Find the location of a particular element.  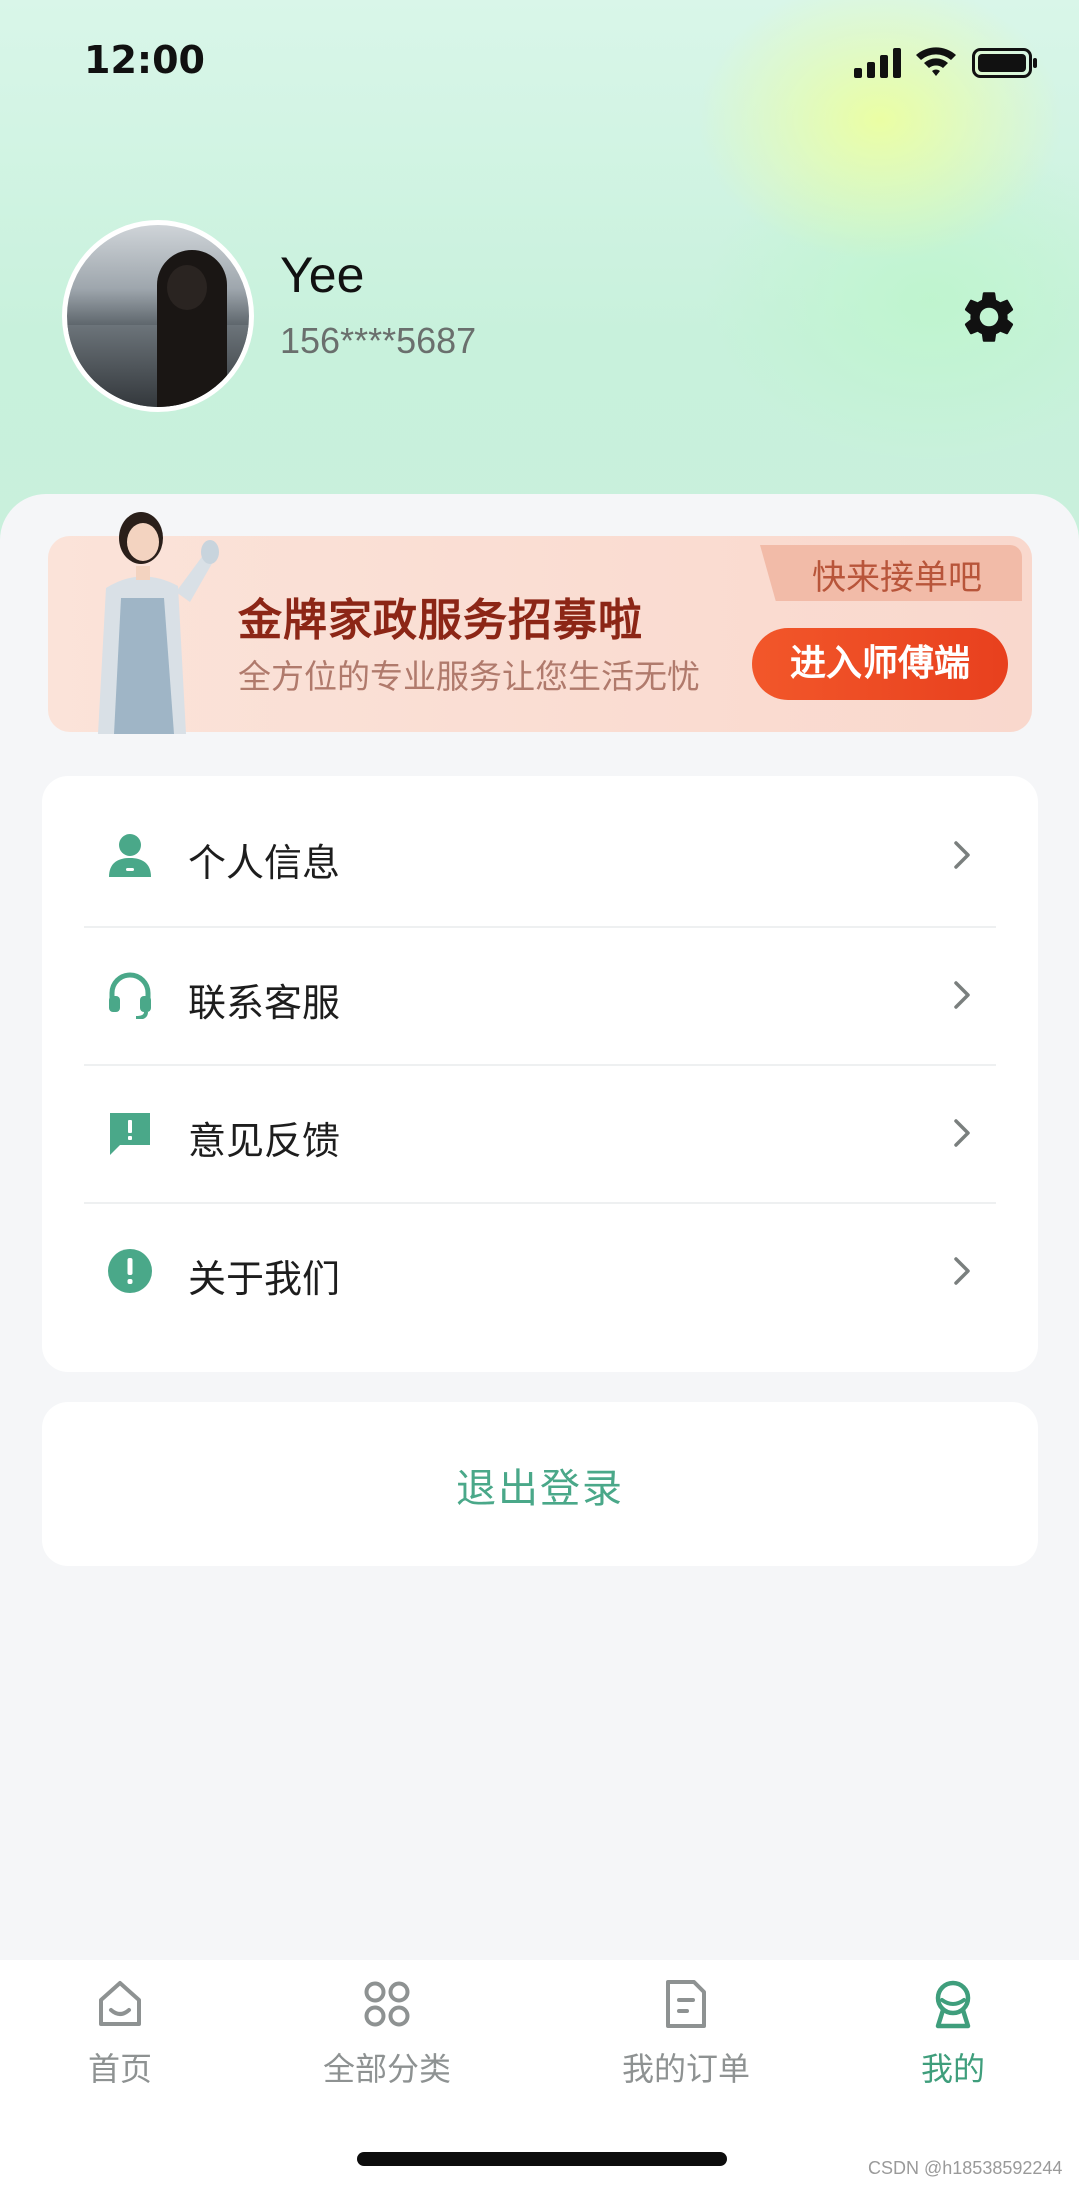

tab-mine: 我的 is located at coordinates (953, 2038).